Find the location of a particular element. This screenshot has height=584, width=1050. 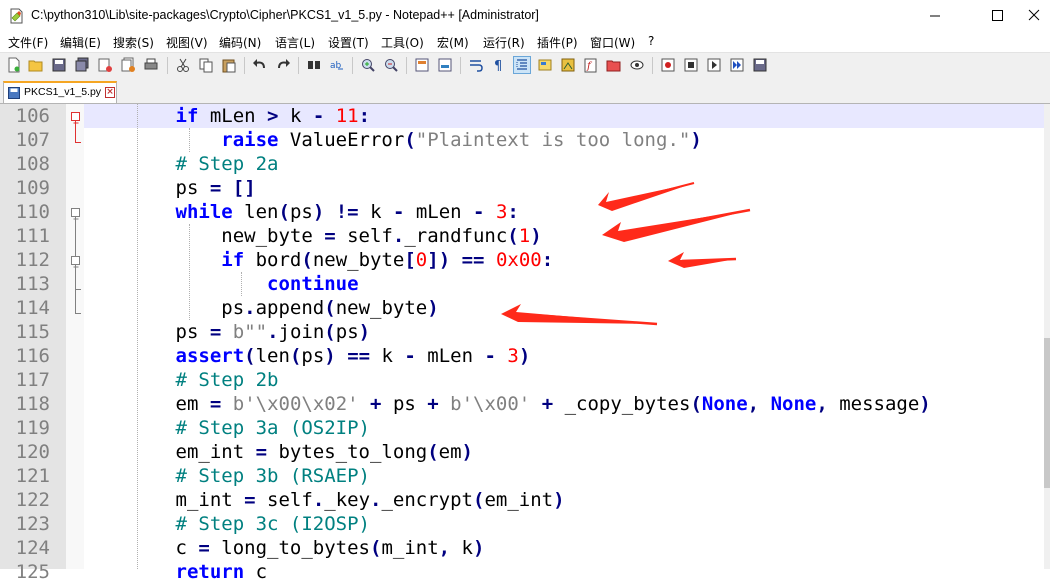

copy-icon is located at coordinates (206, 65).